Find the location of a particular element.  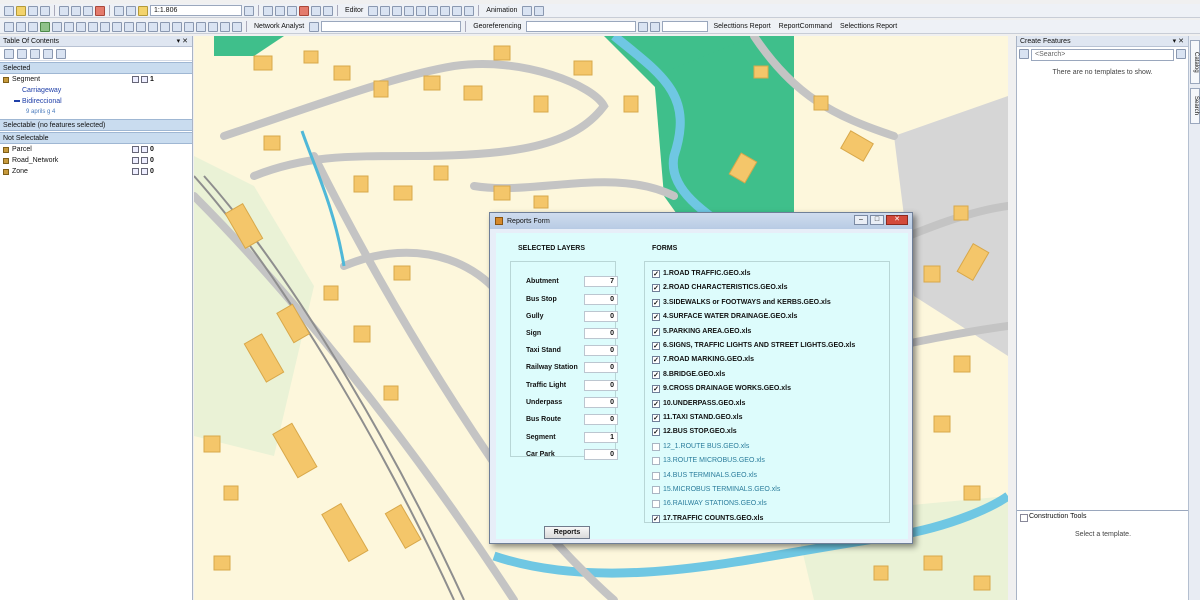

network-window-icon is located at coordinates (314, 26).